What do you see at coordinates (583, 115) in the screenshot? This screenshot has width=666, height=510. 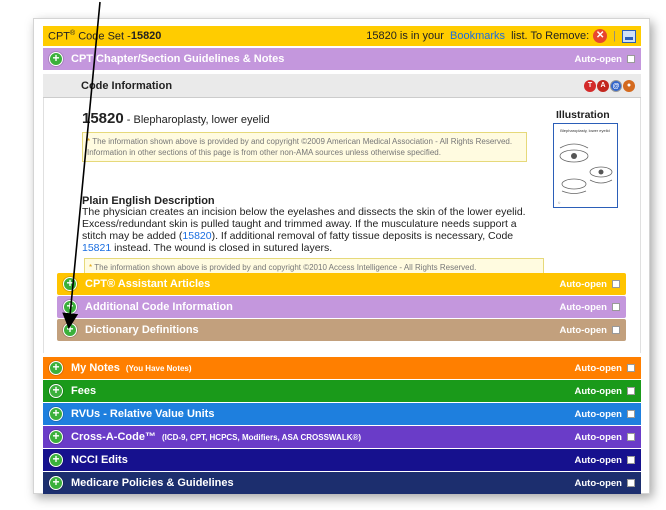 I see `illustration-title: Illustration` at bounding box center [583, 115].